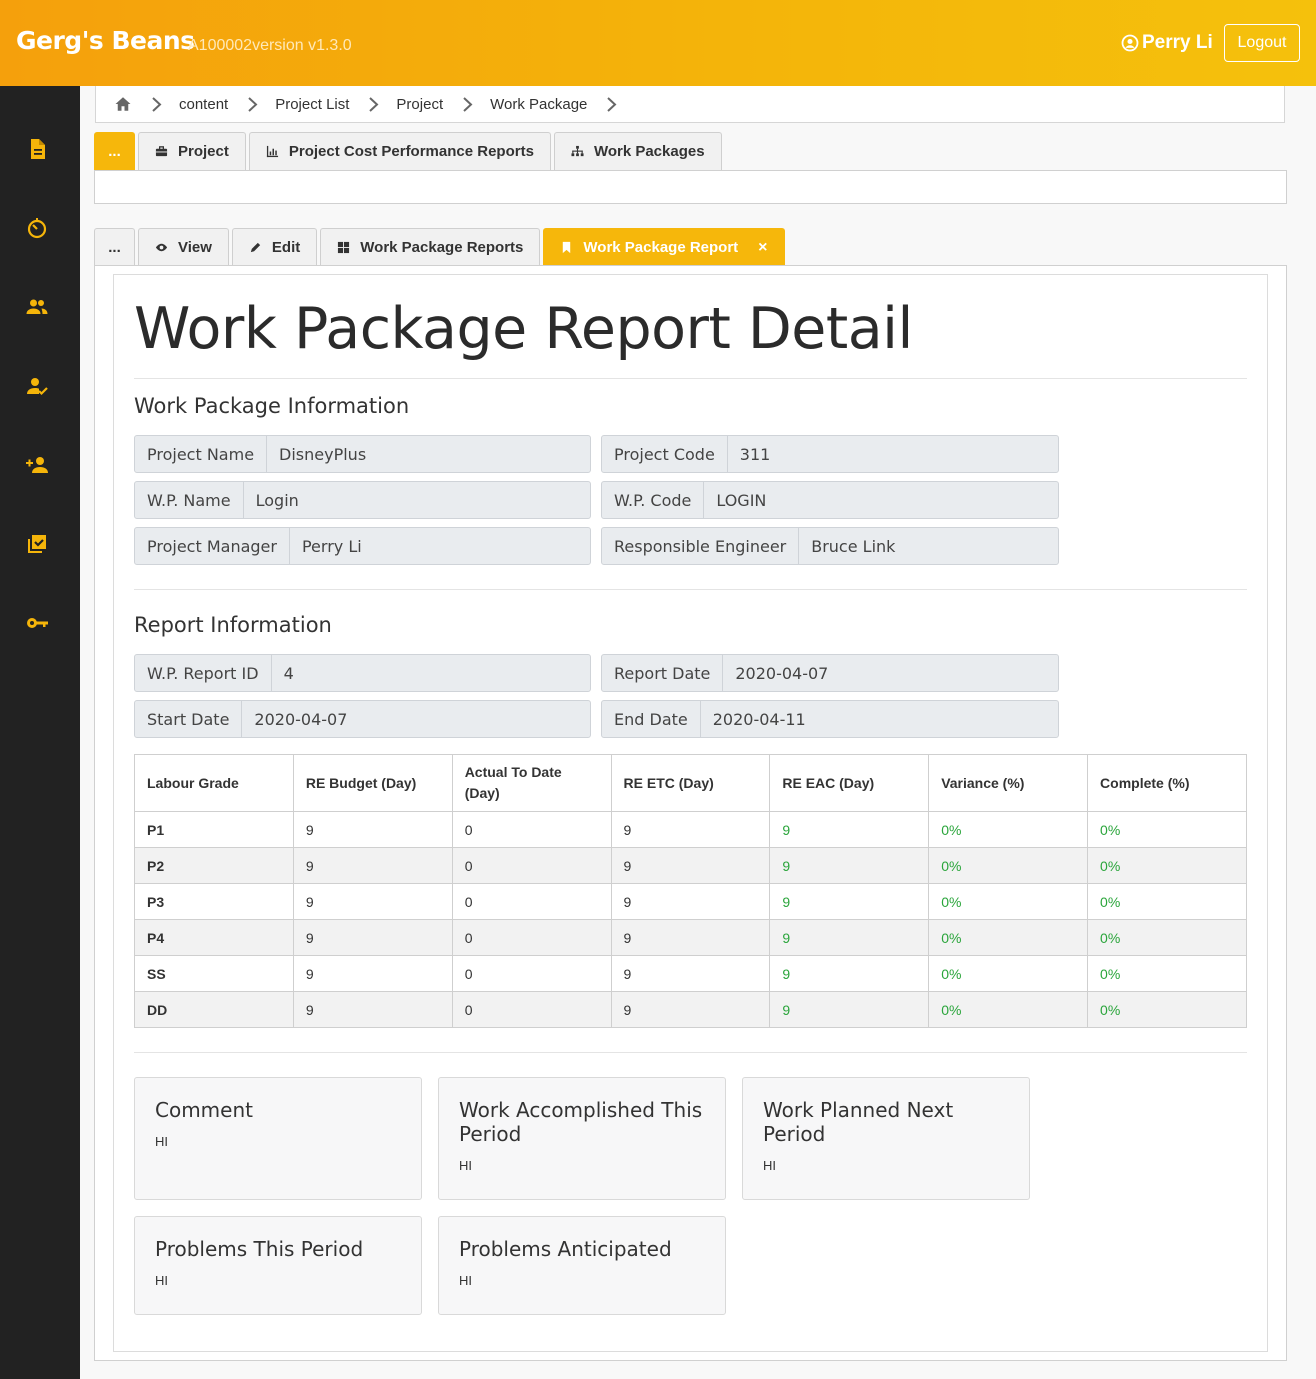  Describe the element at coordinates (161, 151) in the screenshot. I see `briefcase-icon` at that location.